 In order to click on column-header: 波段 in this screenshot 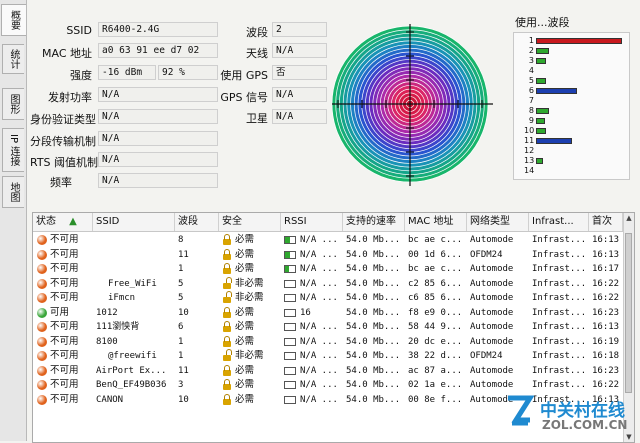, I will do `click(197, 222)`.